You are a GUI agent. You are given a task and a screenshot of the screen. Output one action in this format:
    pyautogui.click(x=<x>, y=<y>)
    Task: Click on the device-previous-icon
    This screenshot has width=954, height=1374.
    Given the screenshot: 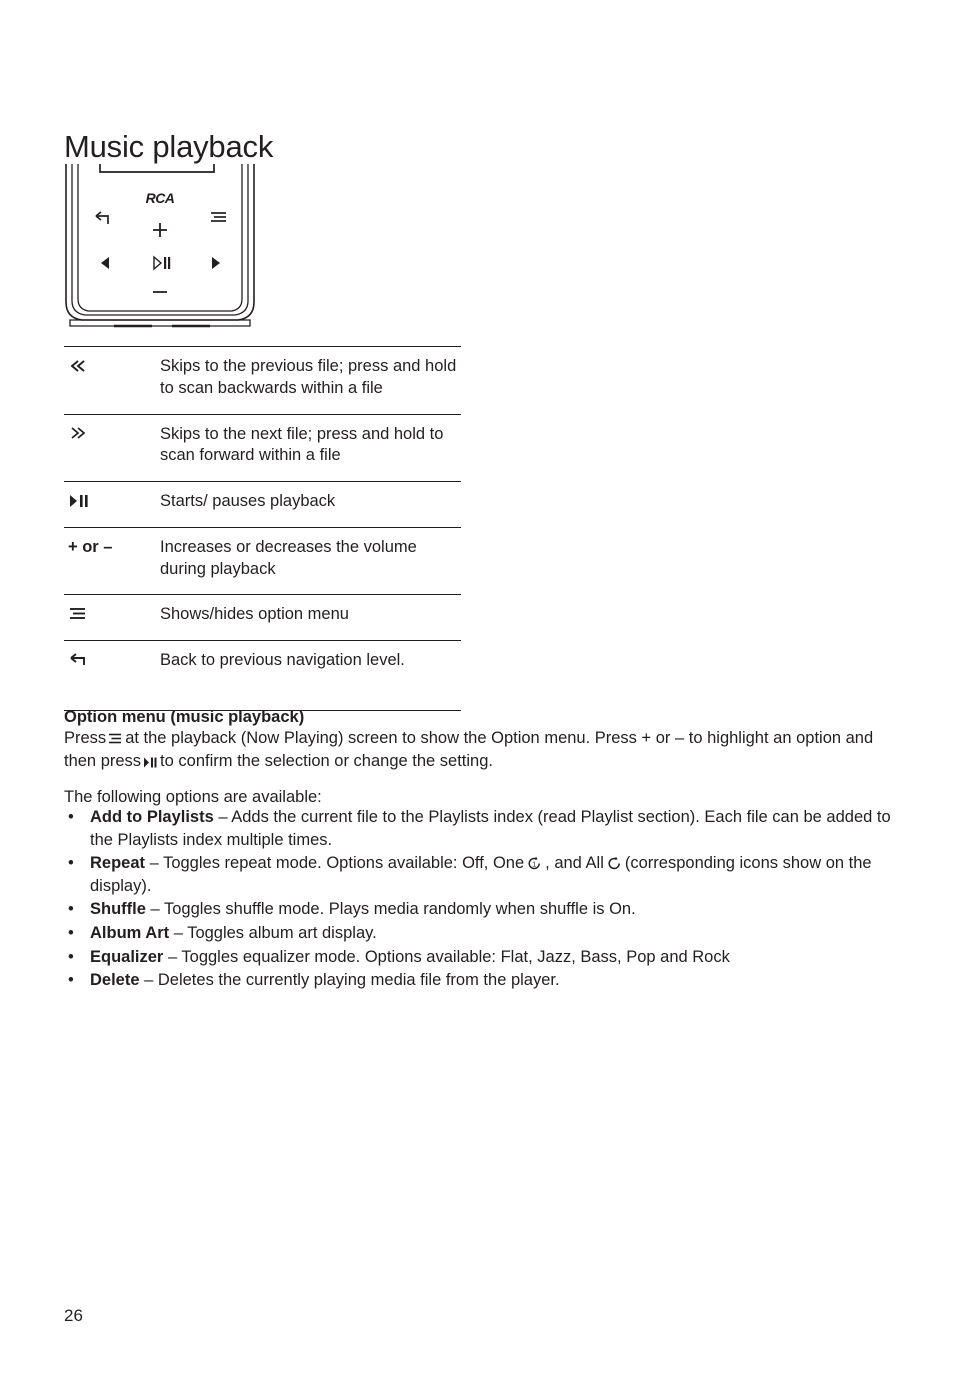 What is the action you would take?
    pyautogui.click(x=105, y=263)
    